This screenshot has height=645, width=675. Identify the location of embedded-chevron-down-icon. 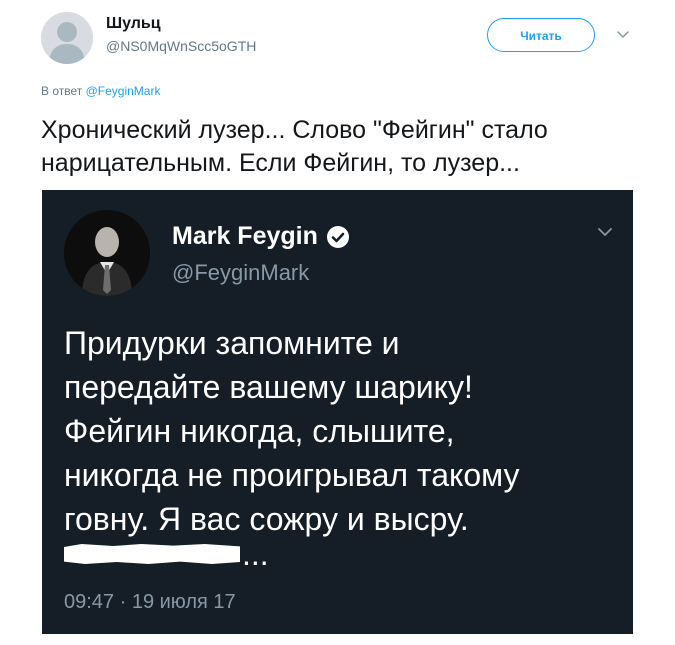
(605, 232).